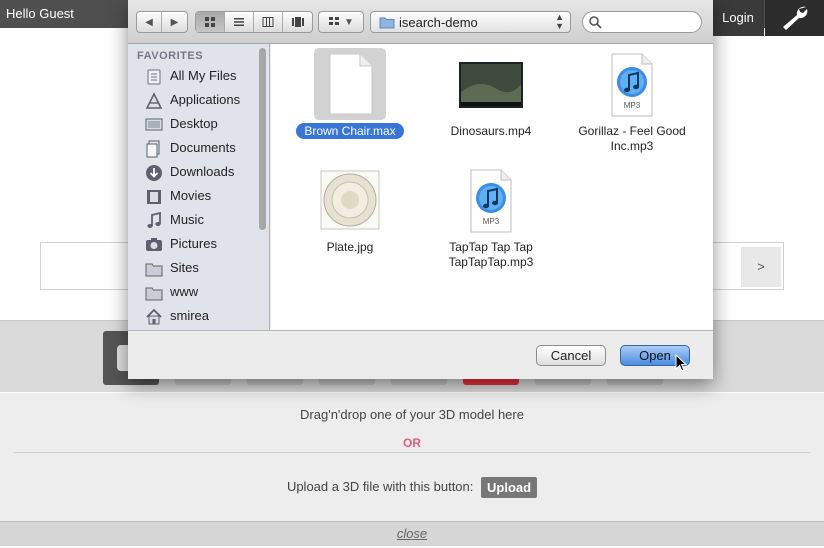 The width and height of the screenshot is (824, 548). Describe the element at coordinates (761, 267) in the screenshot. I see `search-go-button: >` at that location.